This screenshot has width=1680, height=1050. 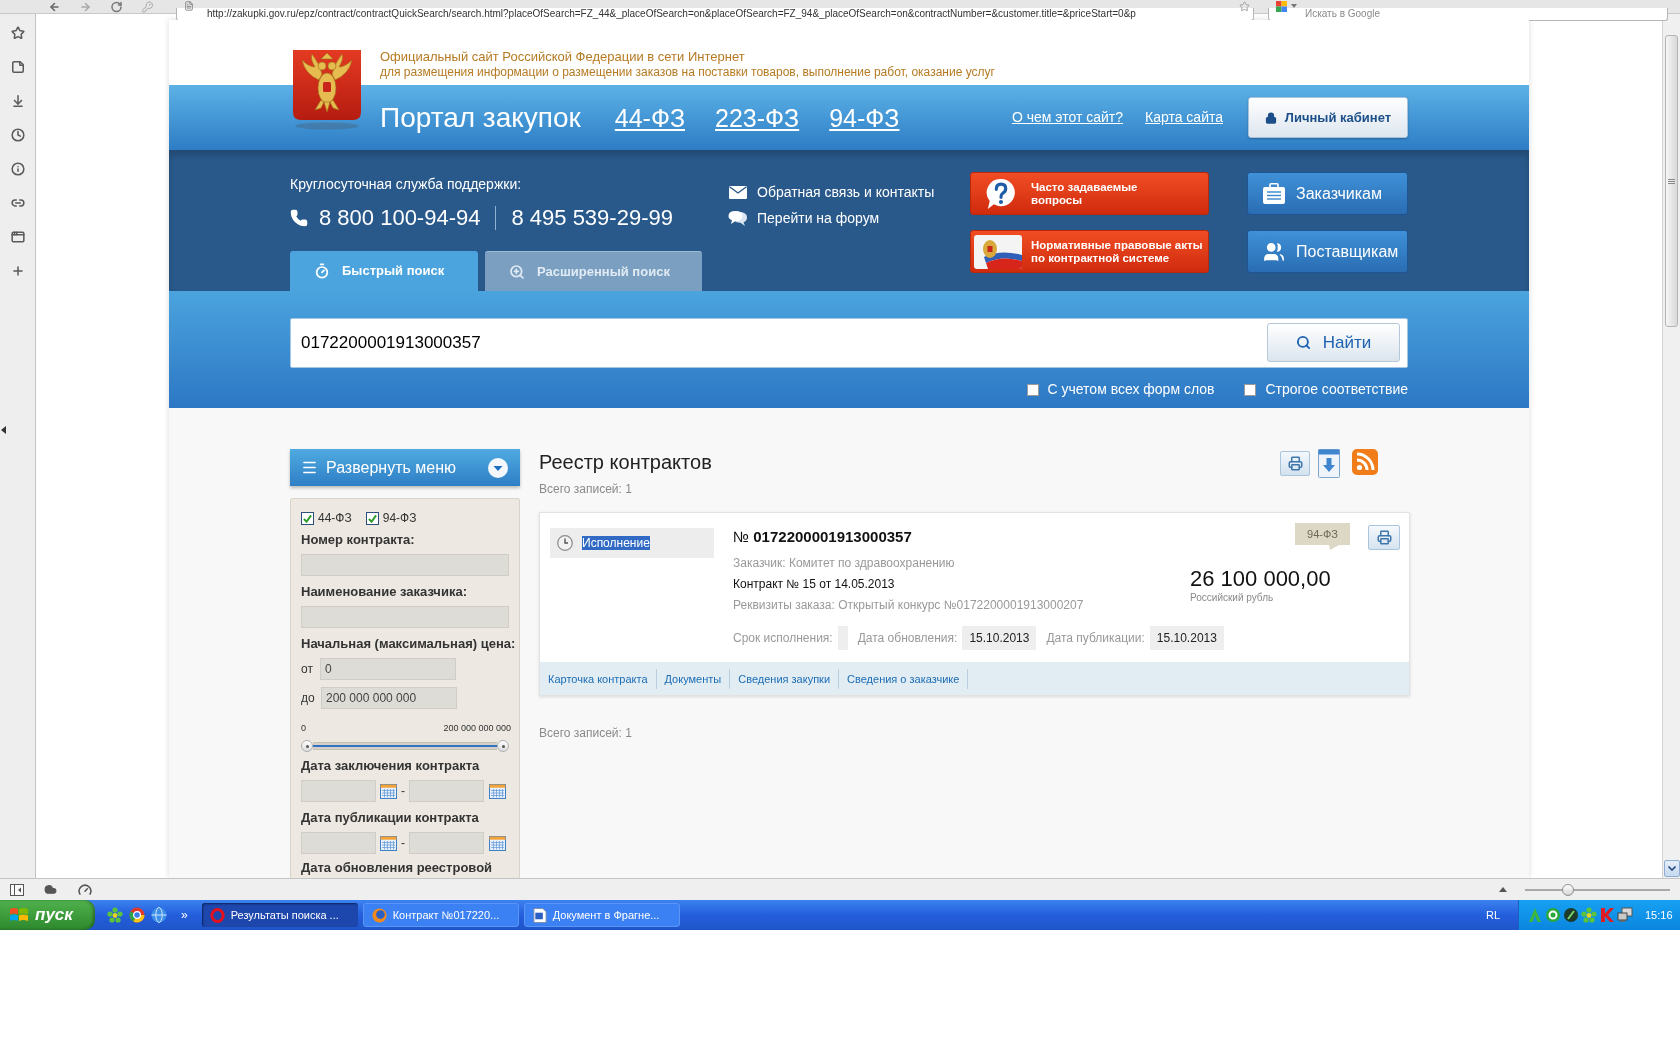 What do you see at coordinates (405, 617) in the screenshot?
I see `customer-field` at bounding box center [405, 617].